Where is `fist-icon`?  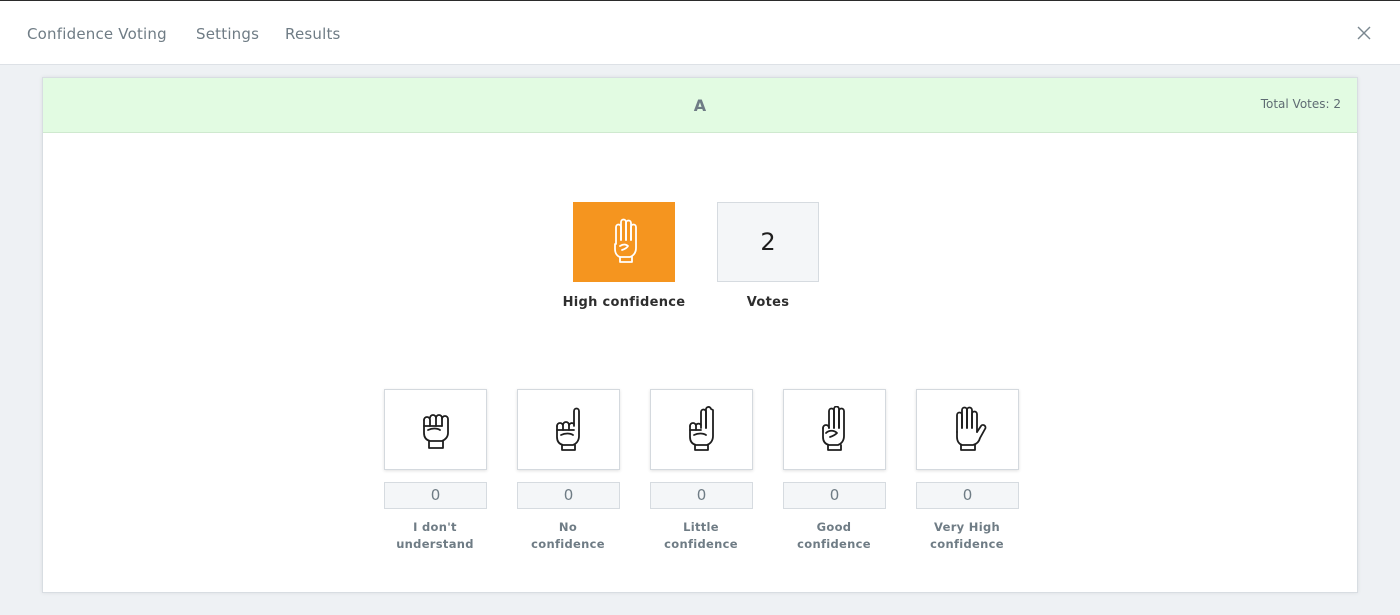
fist-icon is located at coordinates (436, 431).